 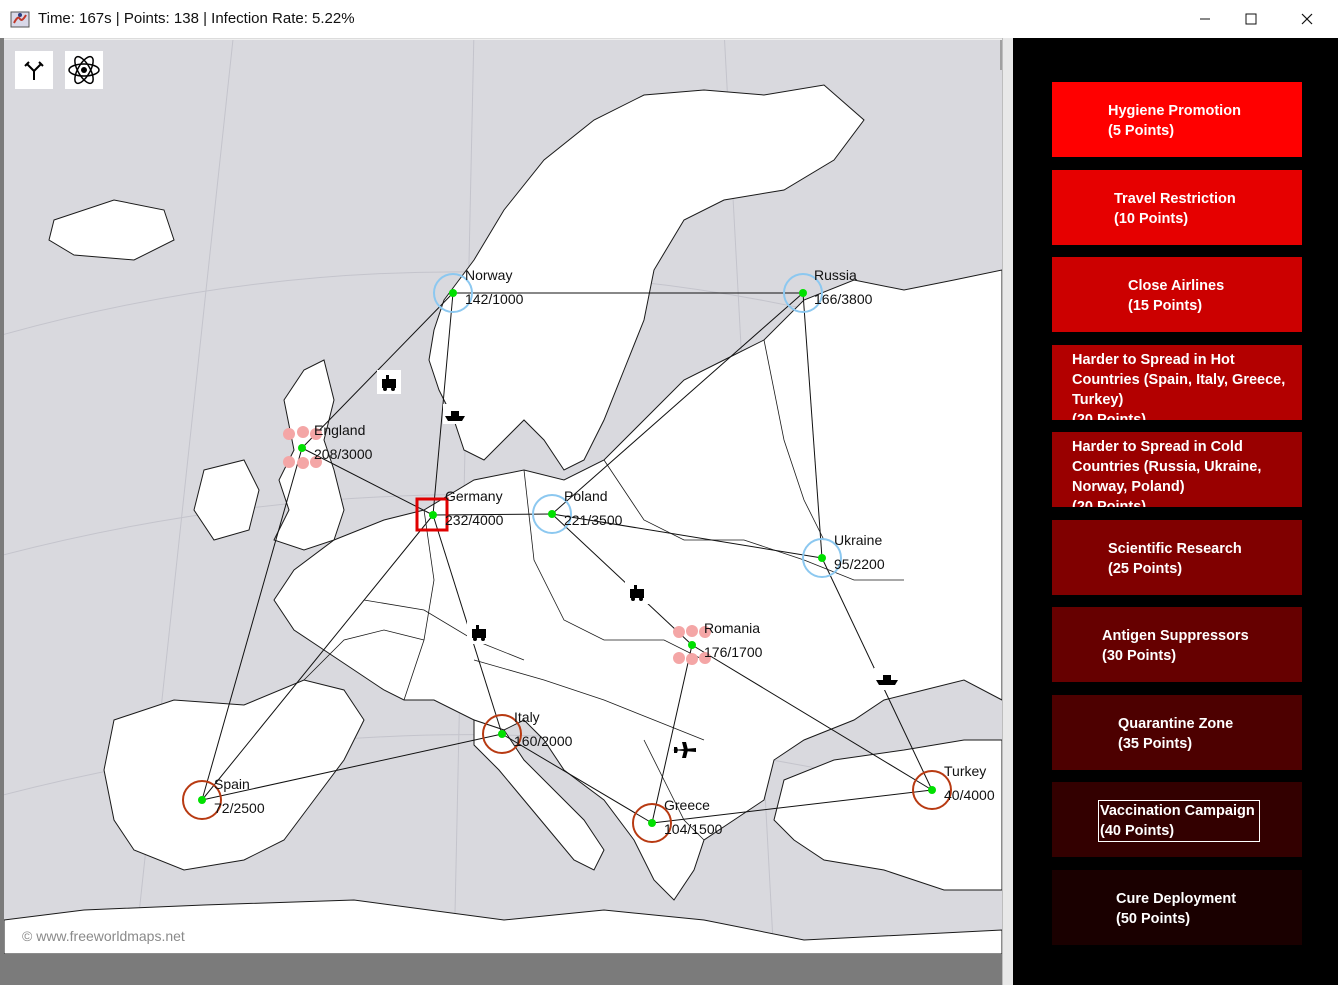 I want to click on country-name: Ukraine, so click(x=858, y=540).